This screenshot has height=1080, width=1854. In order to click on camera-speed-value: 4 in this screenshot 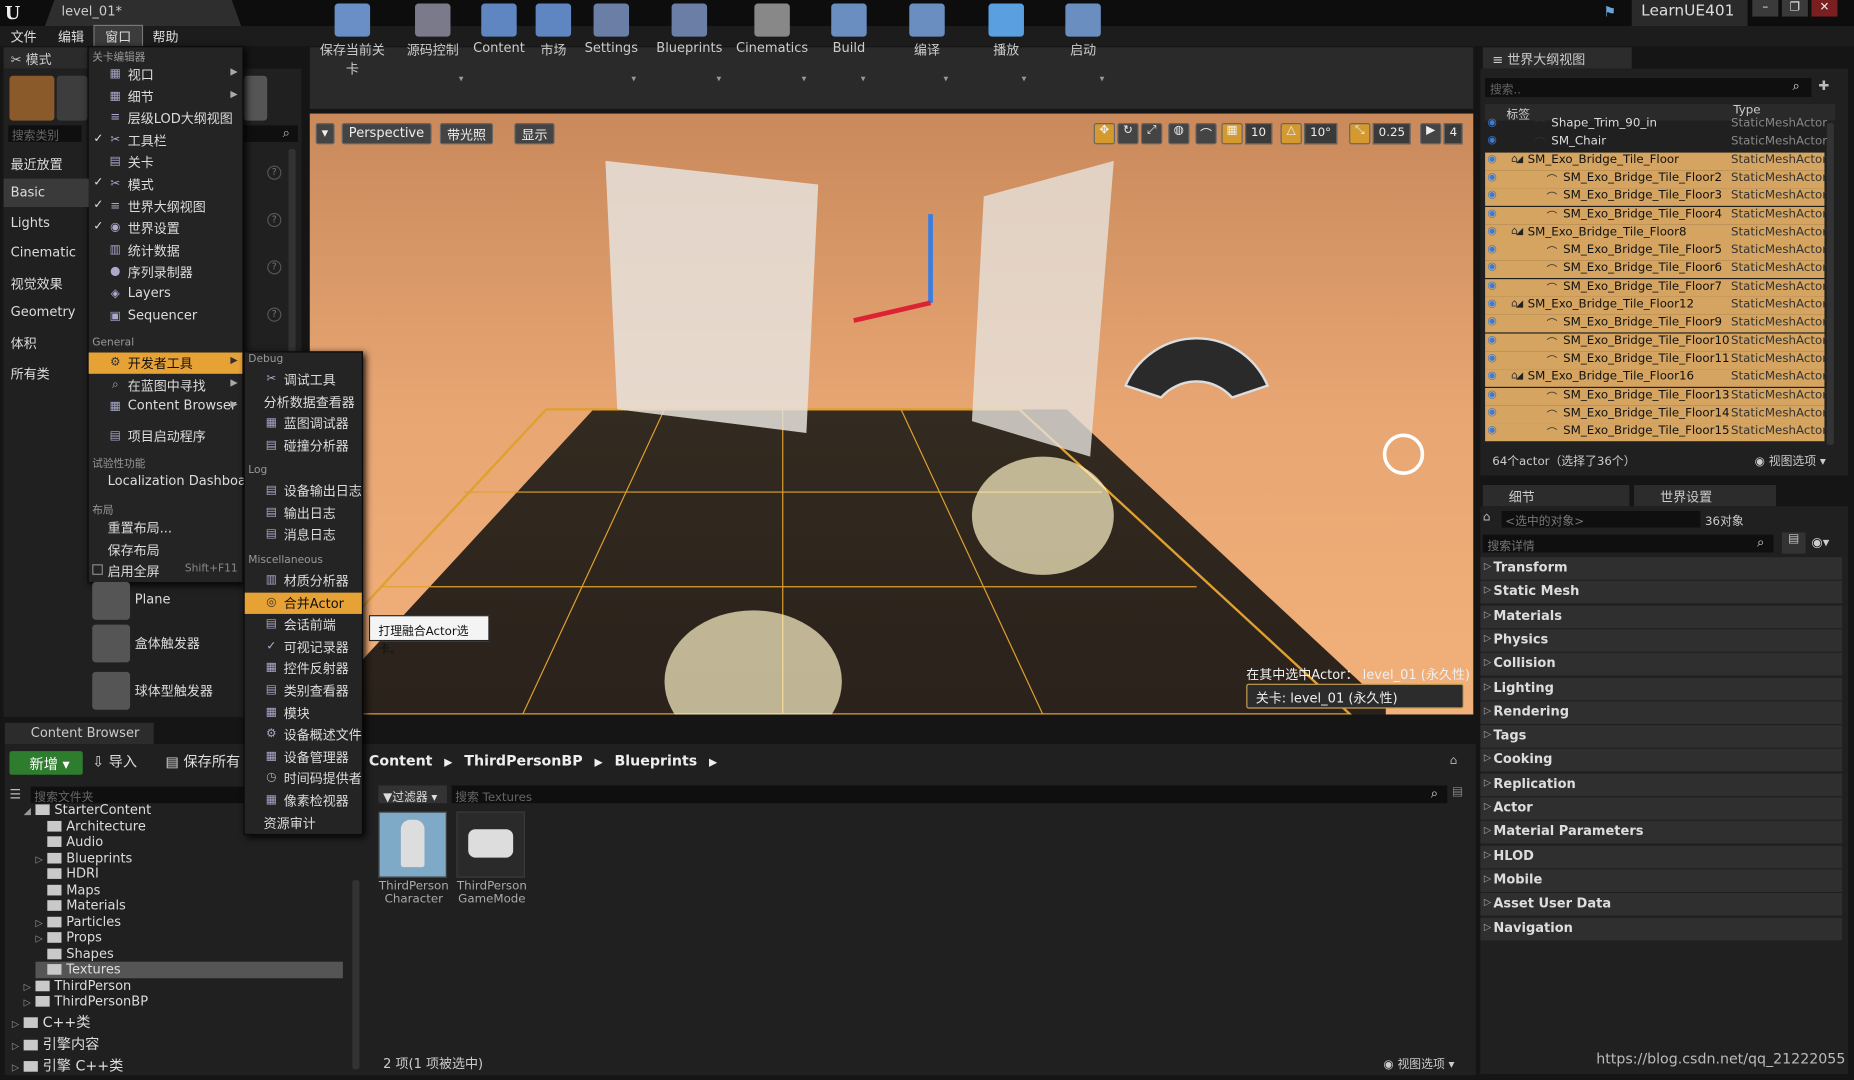, I will do `click(1453, 134)`.